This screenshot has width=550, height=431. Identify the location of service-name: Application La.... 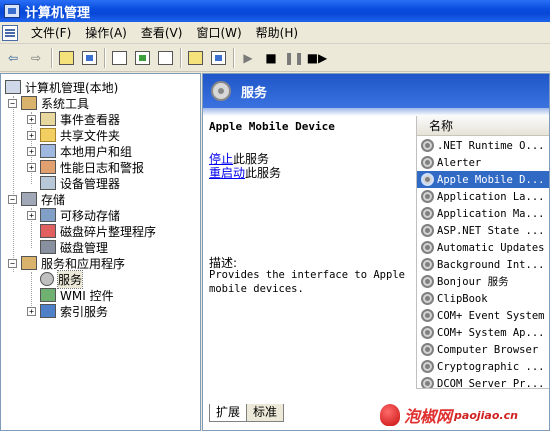
(491, 196).